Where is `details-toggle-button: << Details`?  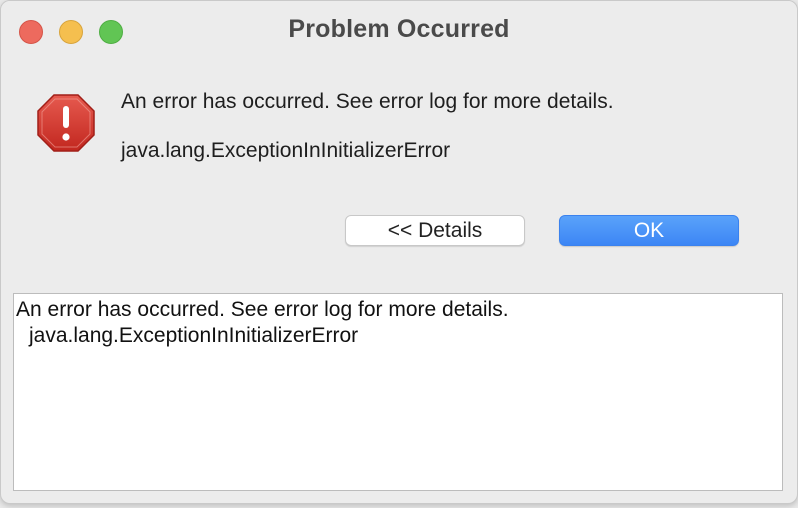 details-toggle-button: << Details is located at coordinates (435, 230).